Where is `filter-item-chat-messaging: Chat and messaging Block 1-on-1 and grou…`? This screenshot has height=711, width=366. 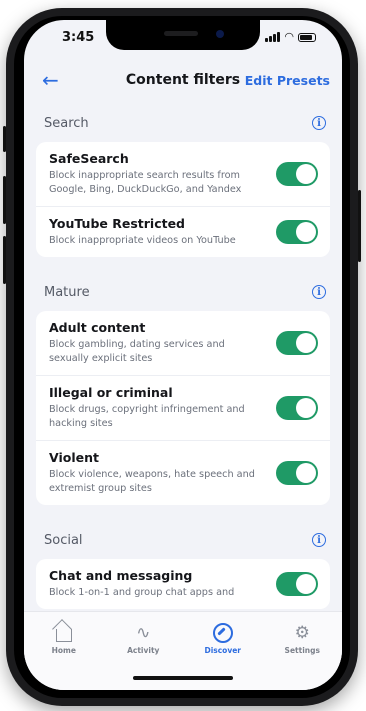 filter-item-chat-messaging: Chat and messaging Block 1-on-1 and grou… is located at coordinates (183, 584).